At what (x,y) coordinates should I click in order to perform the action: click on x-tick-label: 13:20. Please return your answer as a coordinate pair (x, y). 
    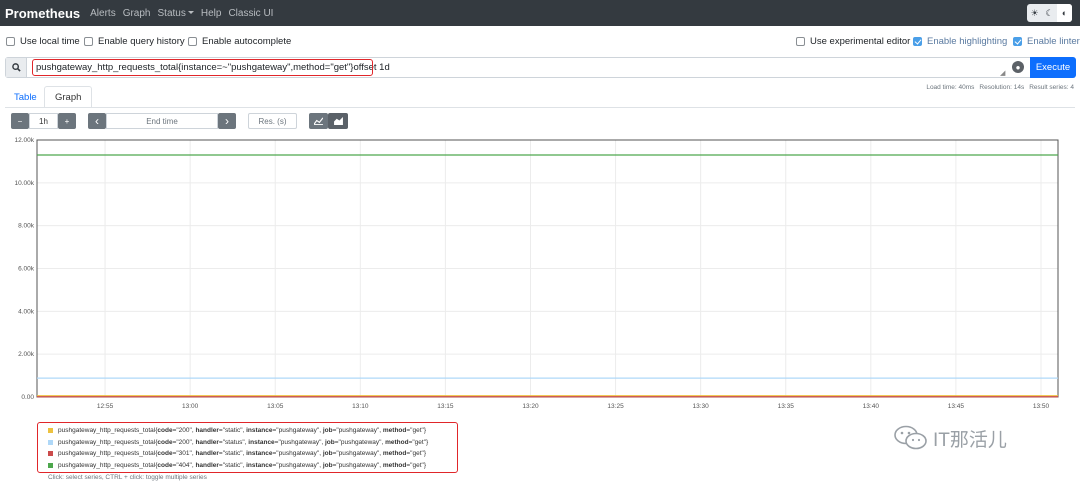
    Looking at the image, I should click on (530, 406).